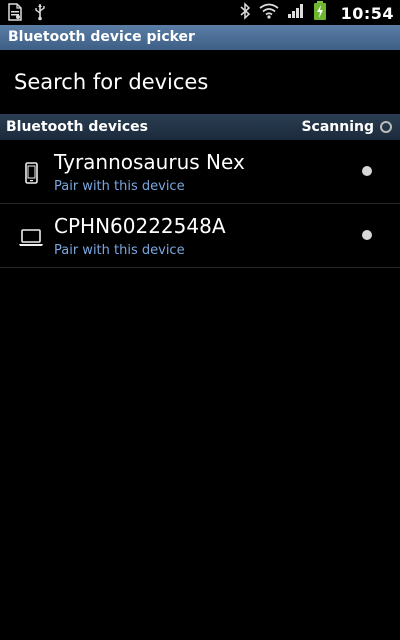 The image size is (400, 640). What do you see at coordinates (149, 162) in the screenshot?
I see `device-name: Tyrannosaurus Nex` at bounding box center [149, 162].